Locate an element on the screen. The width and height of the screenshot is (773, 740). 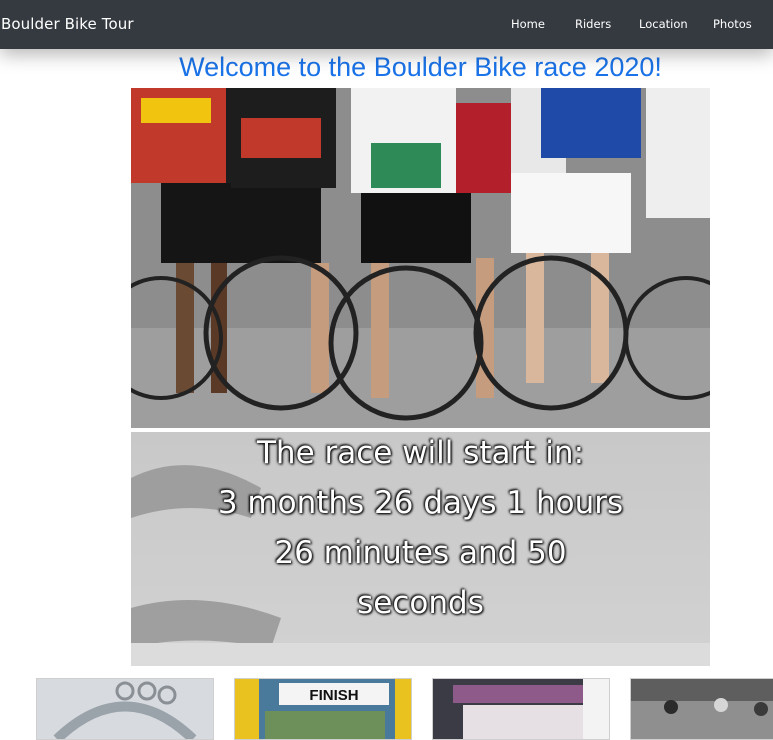
countdown-line-2: 3 months 26 days 1 hours is located at coordinates (420, 503).